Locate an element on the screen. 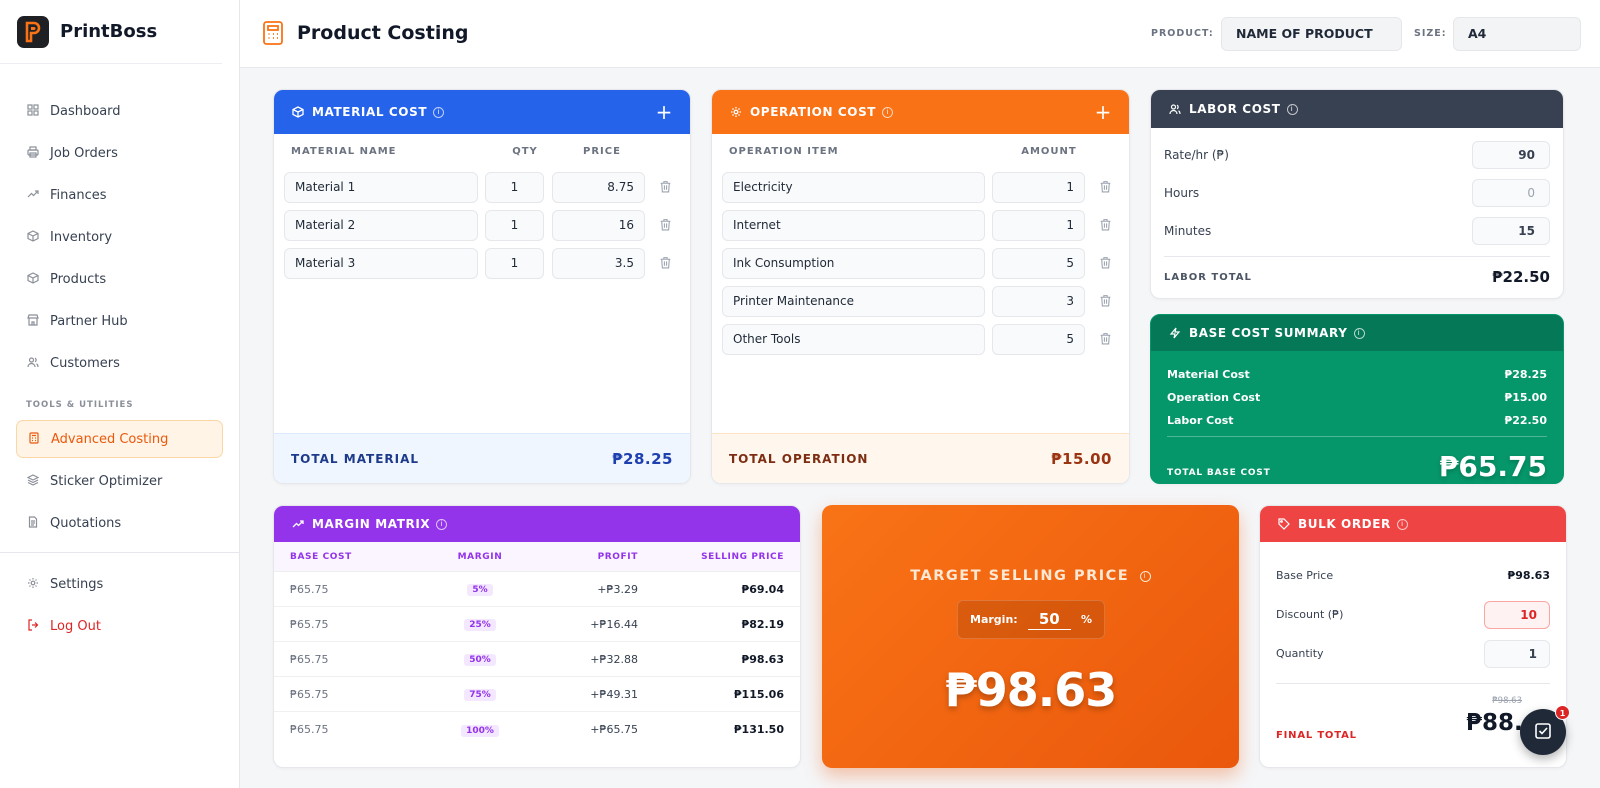 The height and width of the screenshot is (788, 1600). nav-section-label: TOOLS & UTILITIES is located at coordinates (80, 405).